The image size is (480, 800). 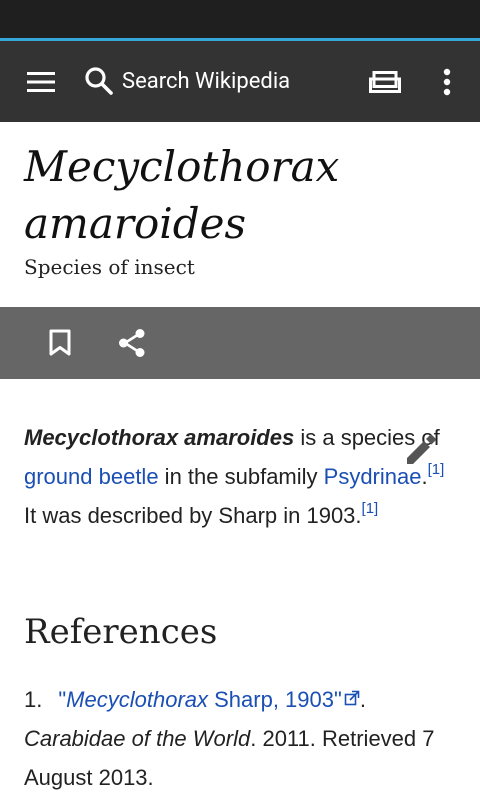 I want to click on top-toolbar: Search Wikipedia, so click(x=240, y=81).